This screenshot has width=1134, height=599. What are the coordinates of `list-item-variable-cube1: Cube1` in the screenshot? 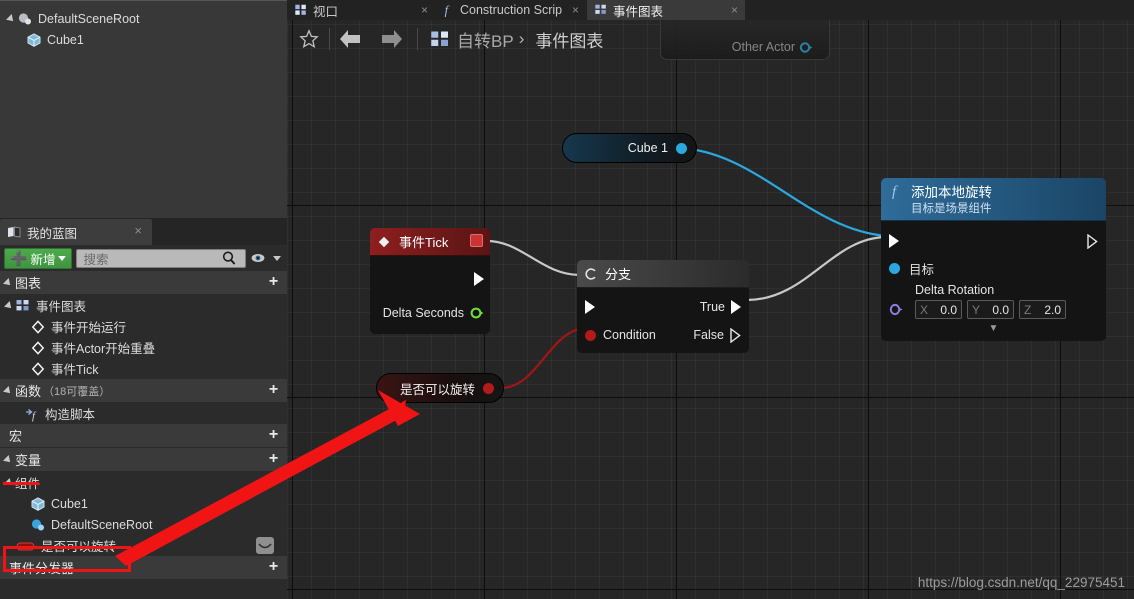 It's located at (143, 503).